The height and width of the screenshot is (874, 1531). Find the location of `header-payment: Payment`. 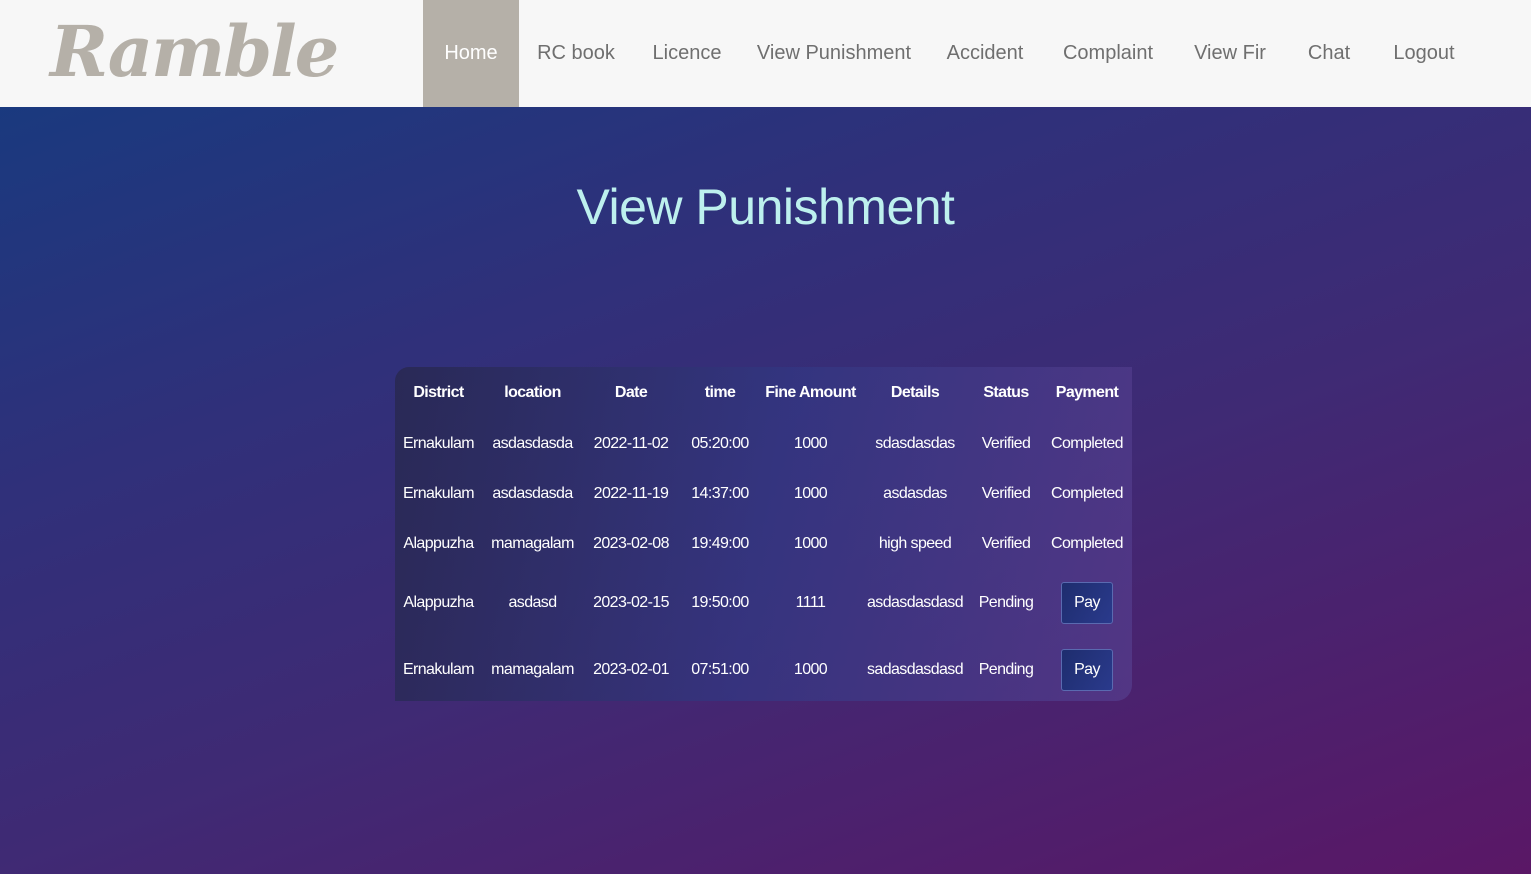

header-payment: Payment is located at coordinates (1087, 392).